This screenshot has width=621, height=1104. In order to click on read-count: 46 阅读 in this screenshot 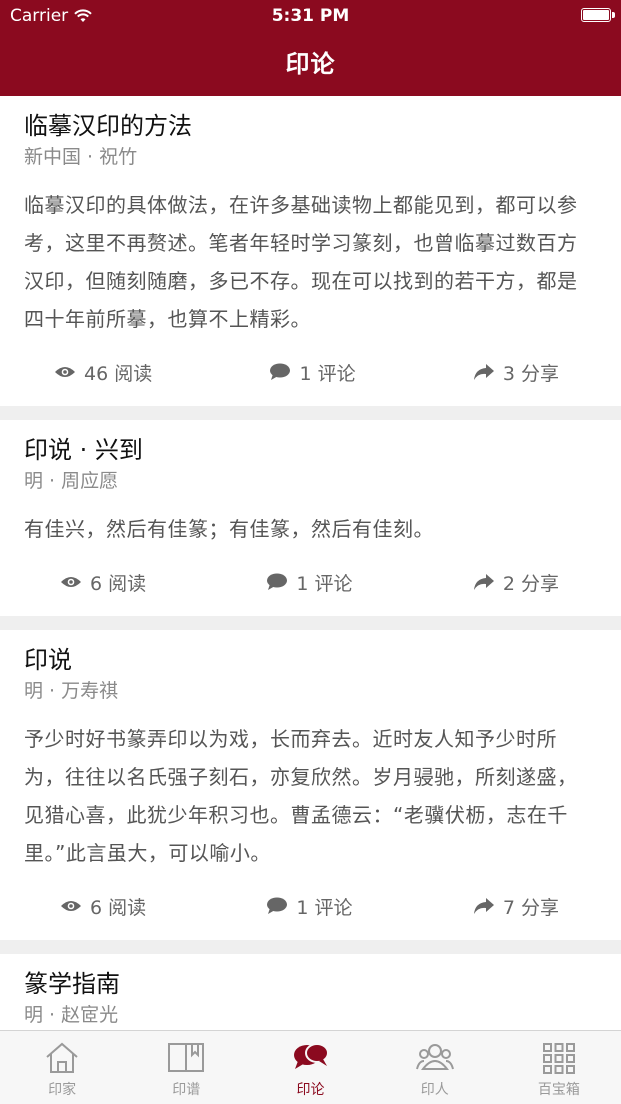, I will do `click(103, 372)`.